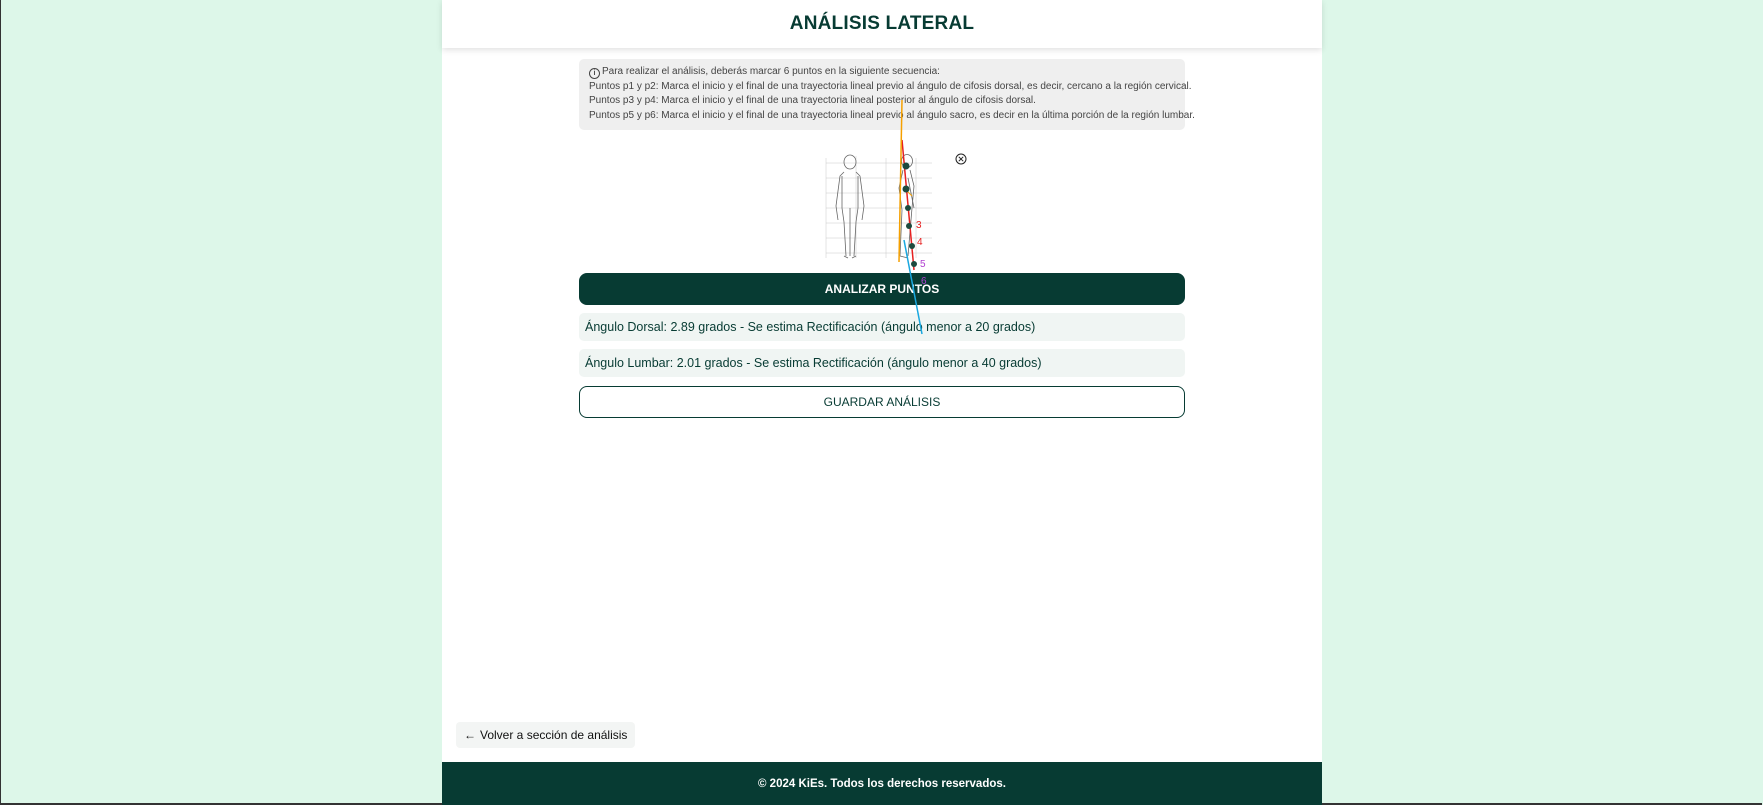 The width and height of the screenshot is (1763, 805). I want to click on side-body-figure, so click(906, 206).